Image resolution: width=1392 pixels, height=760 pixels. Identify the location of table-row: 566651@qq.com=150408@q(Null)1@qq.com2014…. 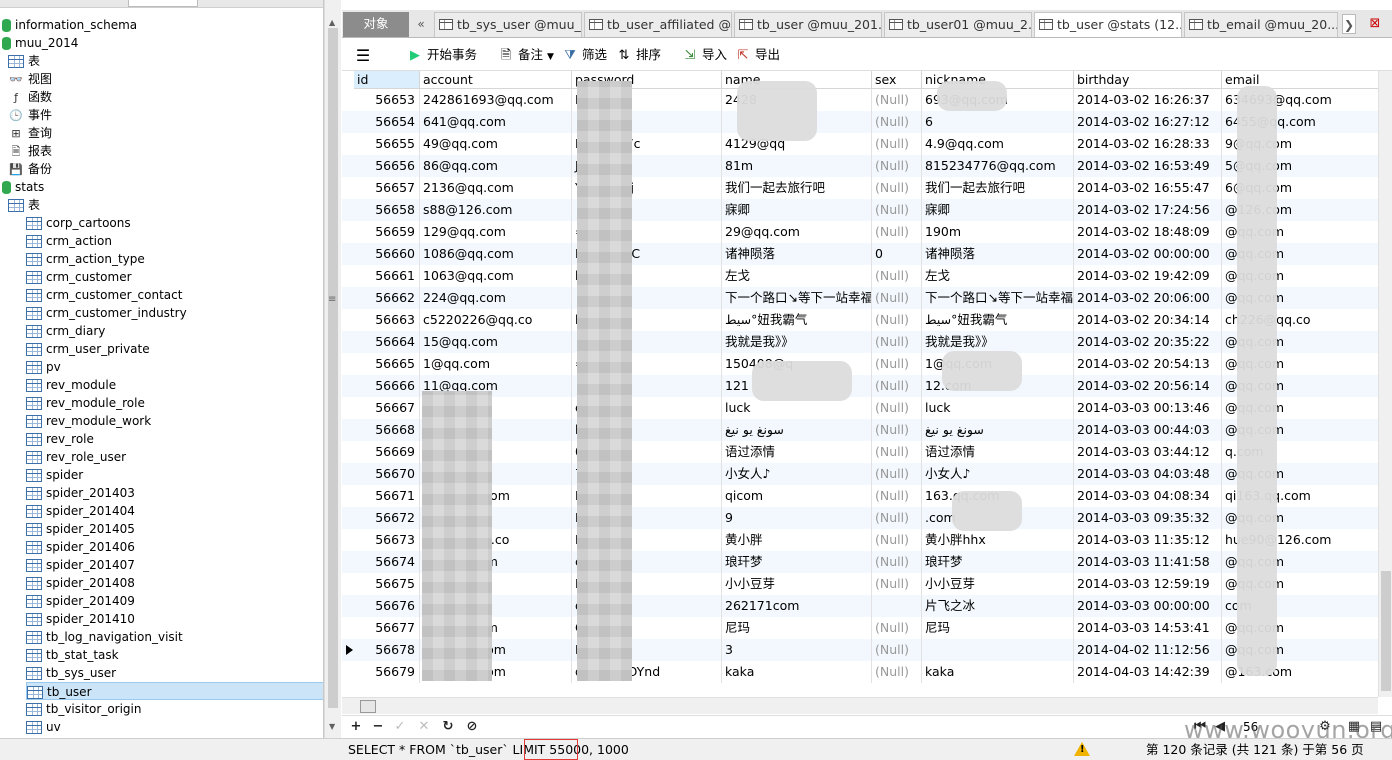
(860, 364).